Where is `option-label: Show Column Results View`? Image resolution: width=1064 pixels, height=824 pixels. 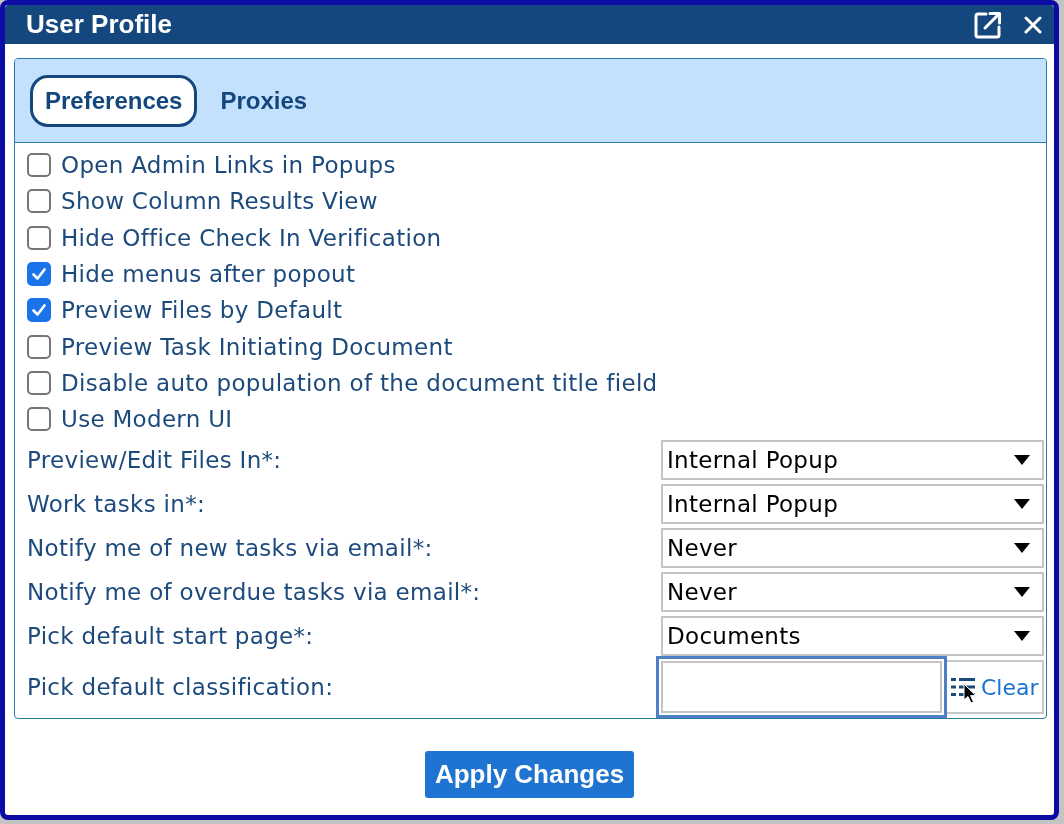
option-label: Show Column Results View is located at coordinates (219, 201).